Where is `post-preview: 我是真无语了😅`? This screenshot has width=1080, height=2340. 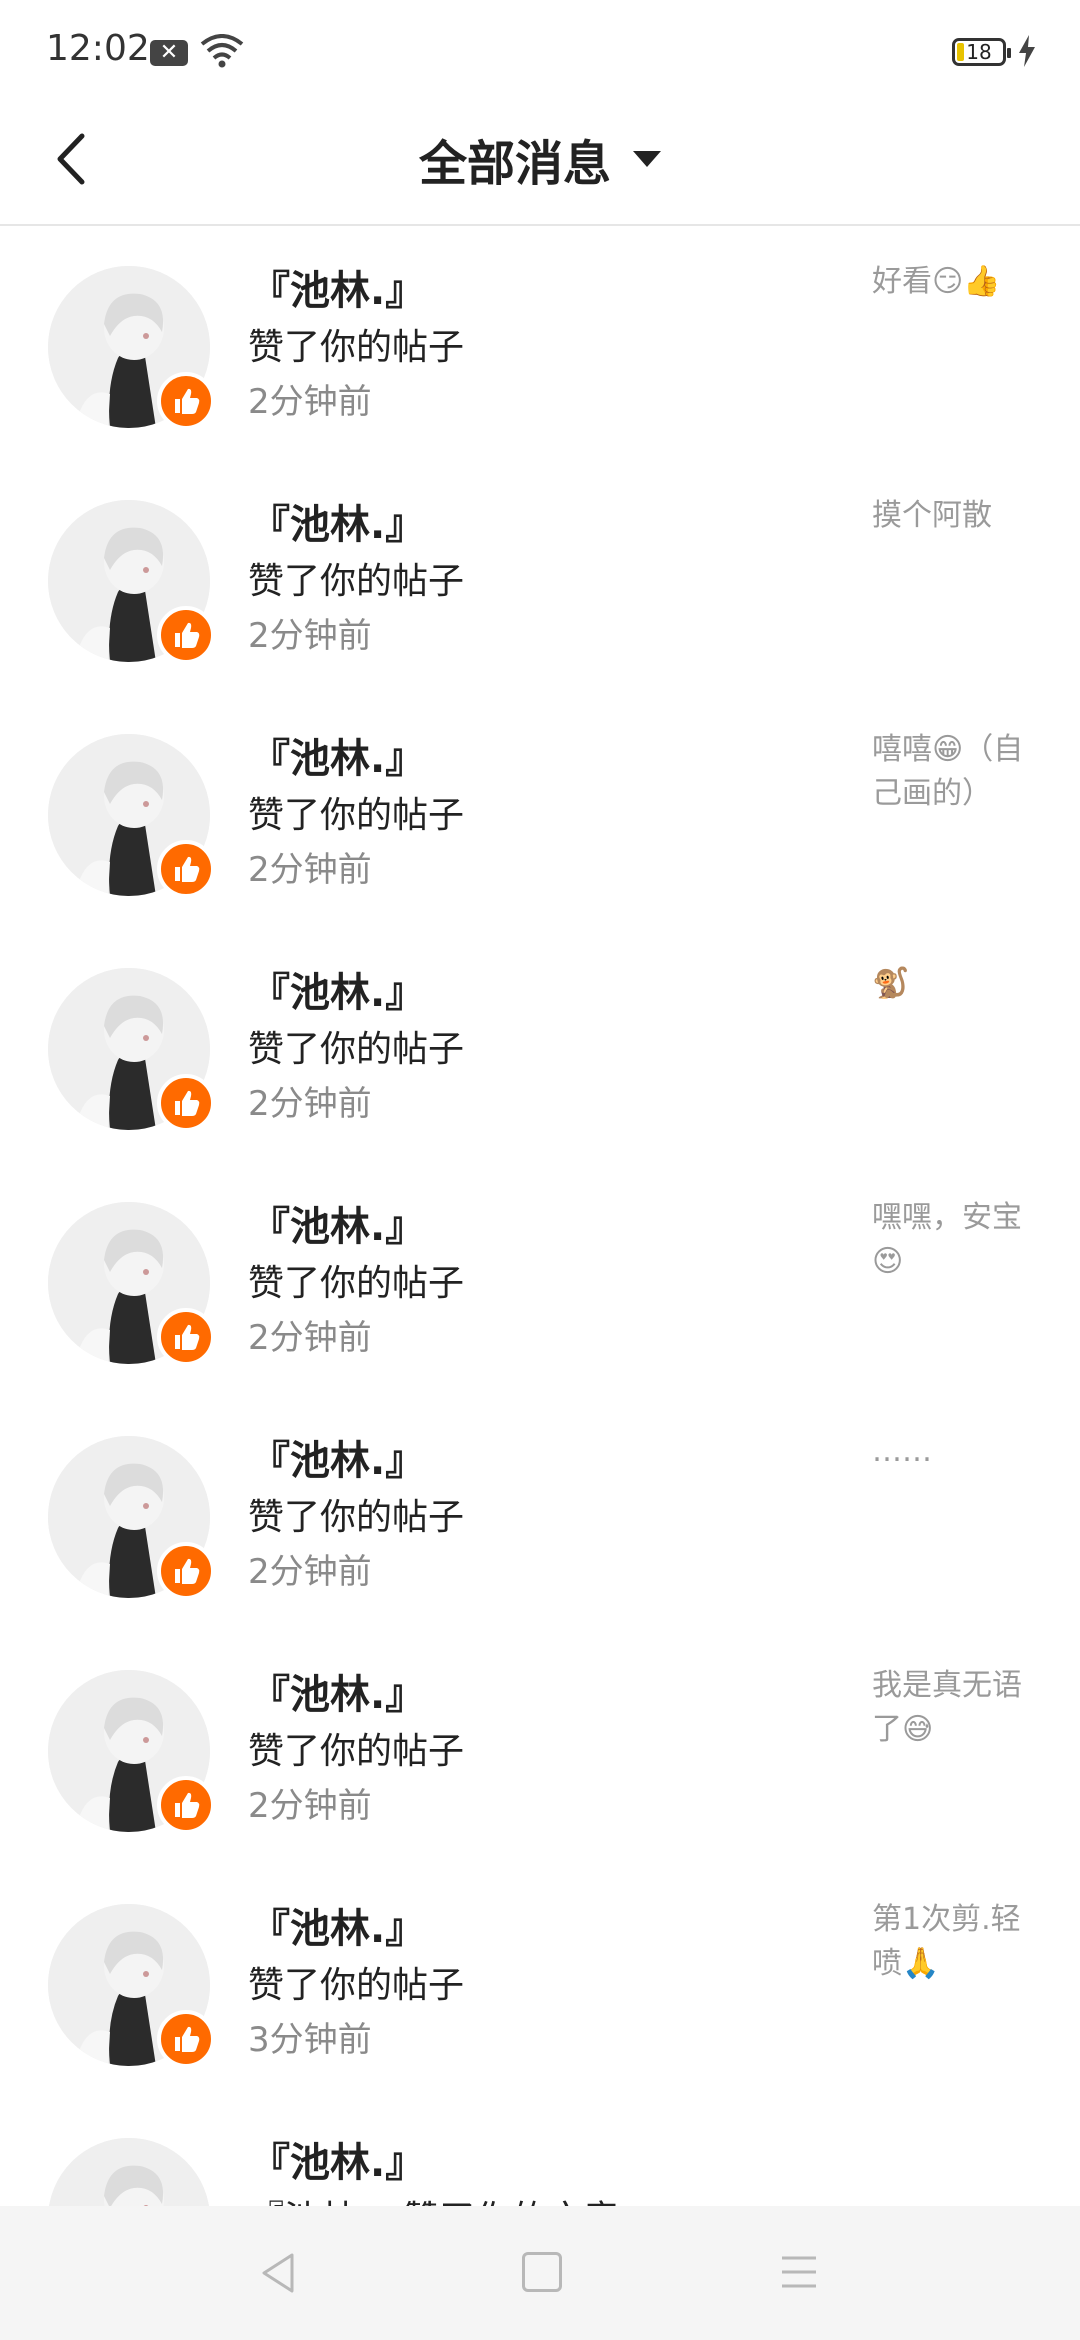
post-preview: 我是真无语了😅 is located at coordinates (958, 1708).